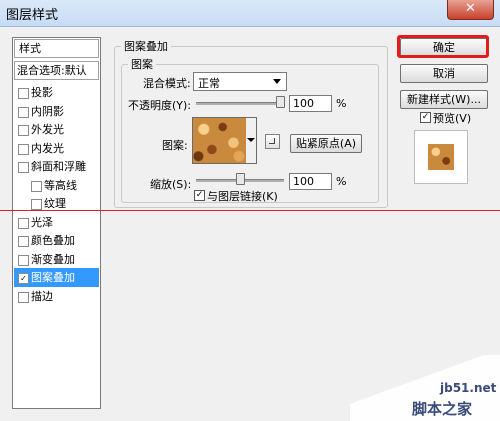  What do you see at coordinates (209, 83) in the screenshot?
I see `blend-mode-value: 正常` at bounding box center [209, 83].